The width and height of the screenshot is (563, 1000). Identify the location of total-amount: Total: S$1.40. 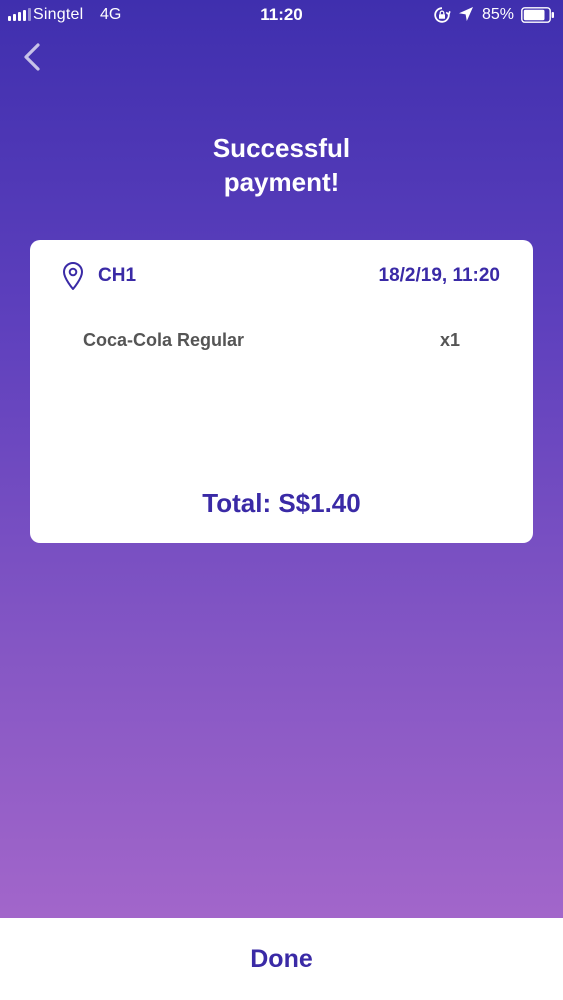
(281, 503).